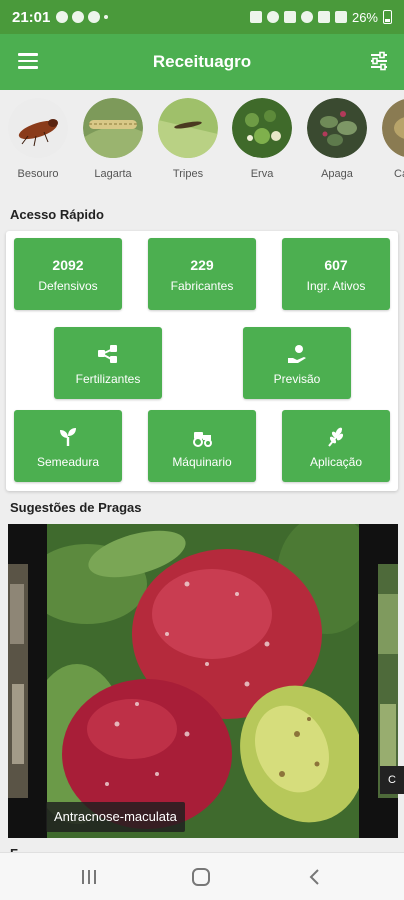 The image size is (404, 900). I want to click on maquinario-label: Máquinario, so click(202, 462).